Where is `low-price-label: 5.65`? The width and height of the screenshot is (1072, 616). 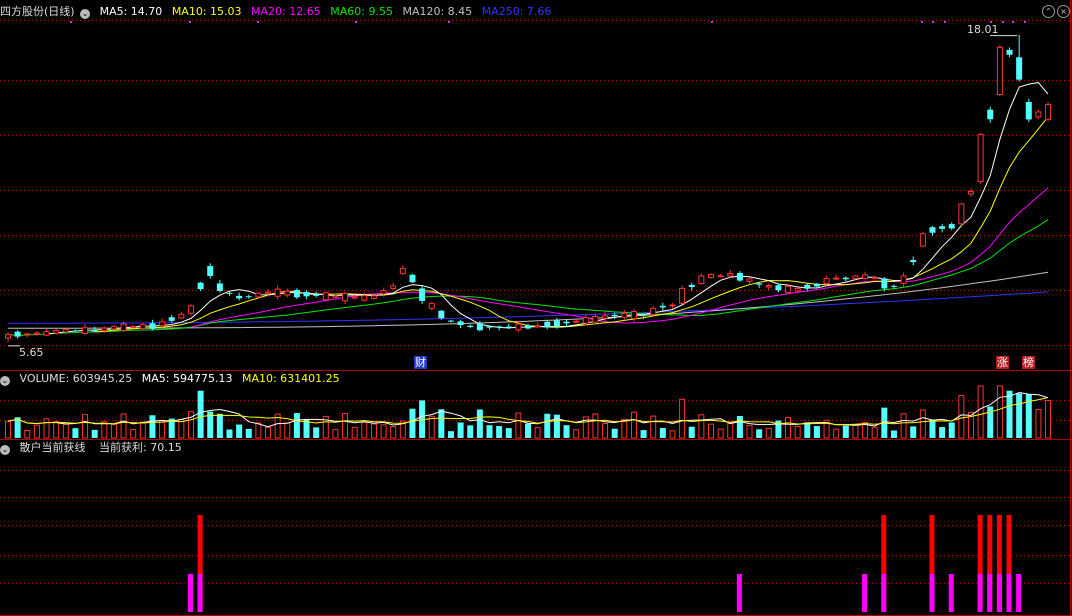
low-price-label: 5.65 is located at coordinates (31, 352).